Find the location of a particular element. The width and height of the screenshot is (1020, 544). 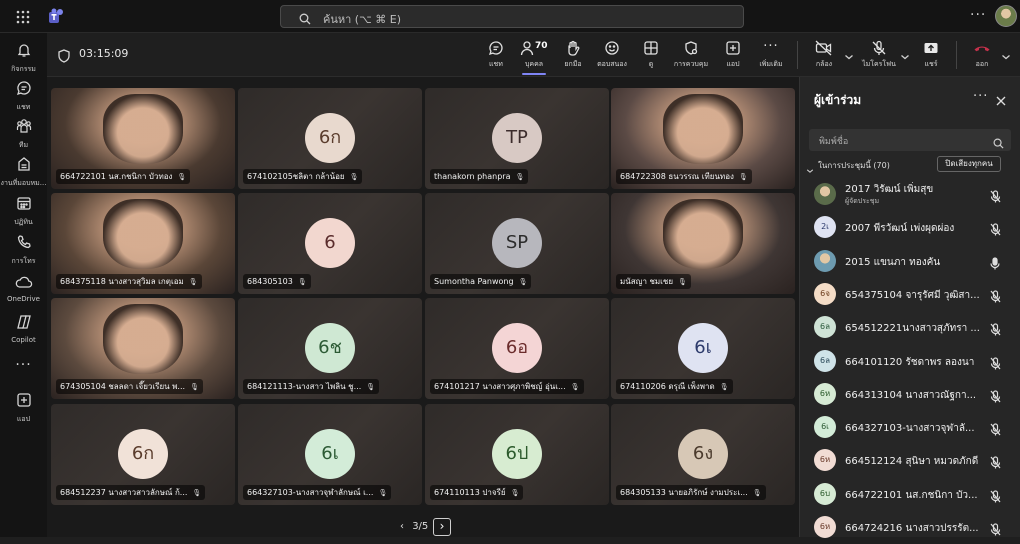

participant-row: 2017 วิรัฒน์ เพิ่มสุข ผู้จัดประชุม is located at coordinates (910, 194).